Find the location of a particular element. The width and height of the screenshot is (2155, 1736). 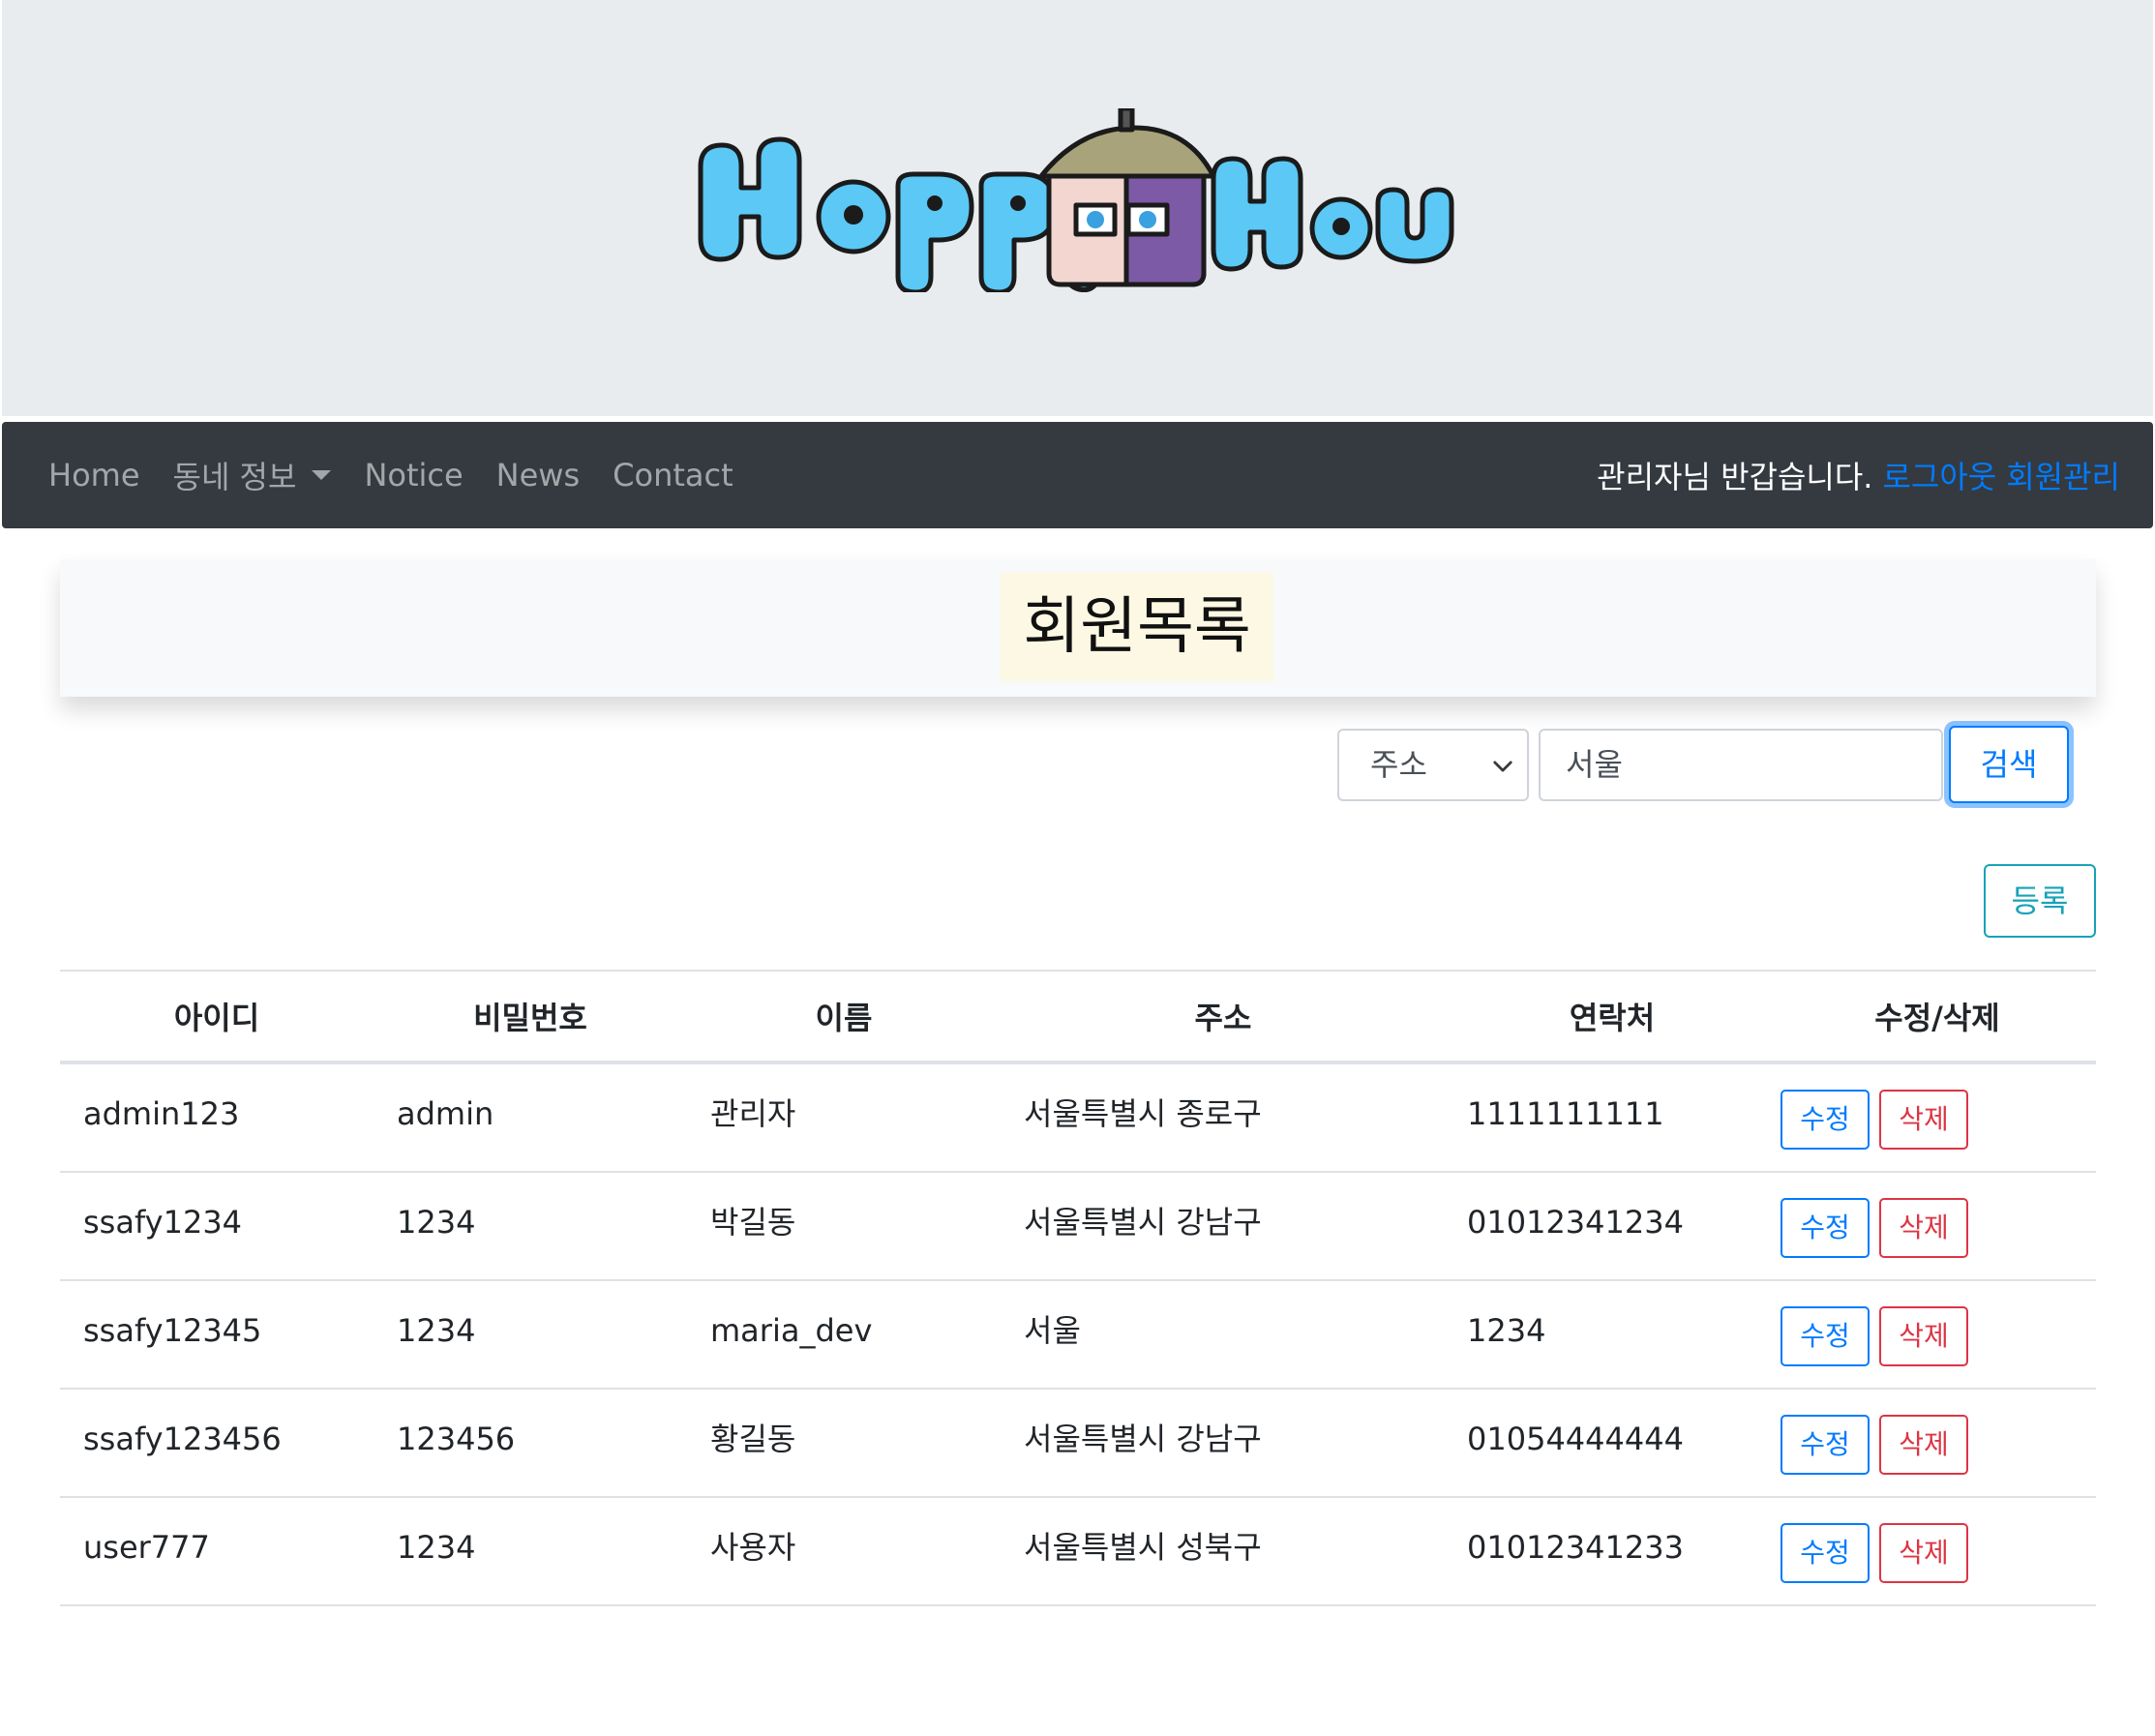

cell-id: ssafy123456 is located at coordinates (183, 1439).